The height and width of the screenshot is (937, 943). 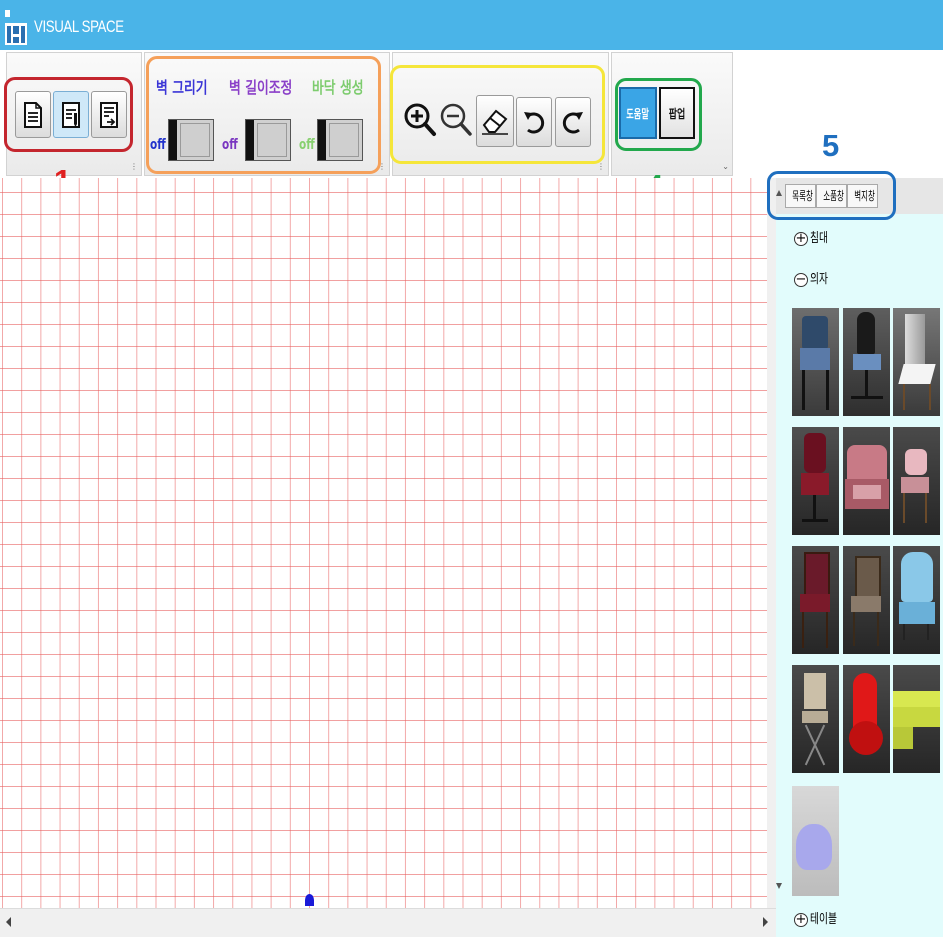 What do you see at coordinates (916, 362) in the screenshot?
I see `white-chair-thumbnail` at bounding box center [916, 362].